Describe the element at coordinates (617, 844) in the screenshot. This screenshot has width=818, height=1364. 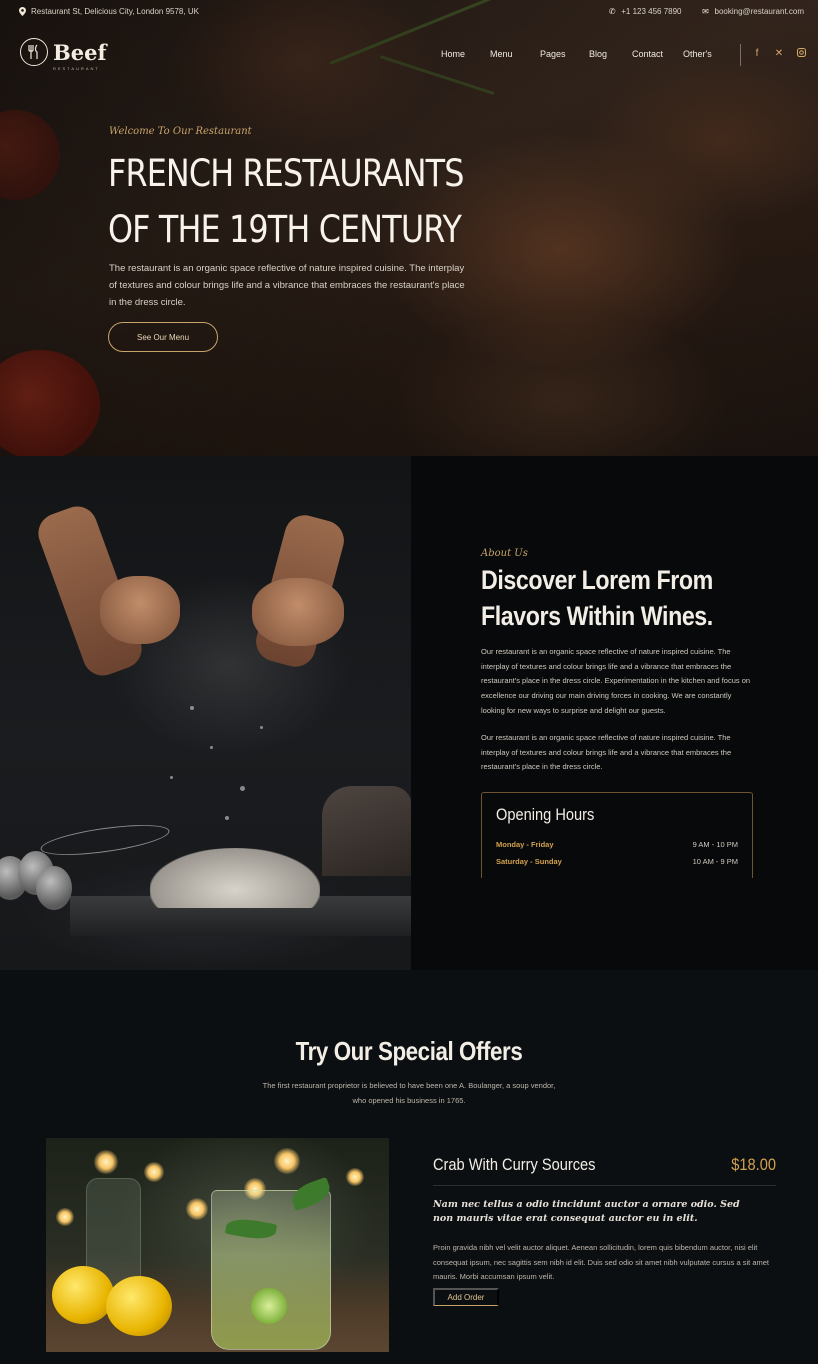
I see `hours-row: Monday - Friday 9 AM - 10 PM` at that location.